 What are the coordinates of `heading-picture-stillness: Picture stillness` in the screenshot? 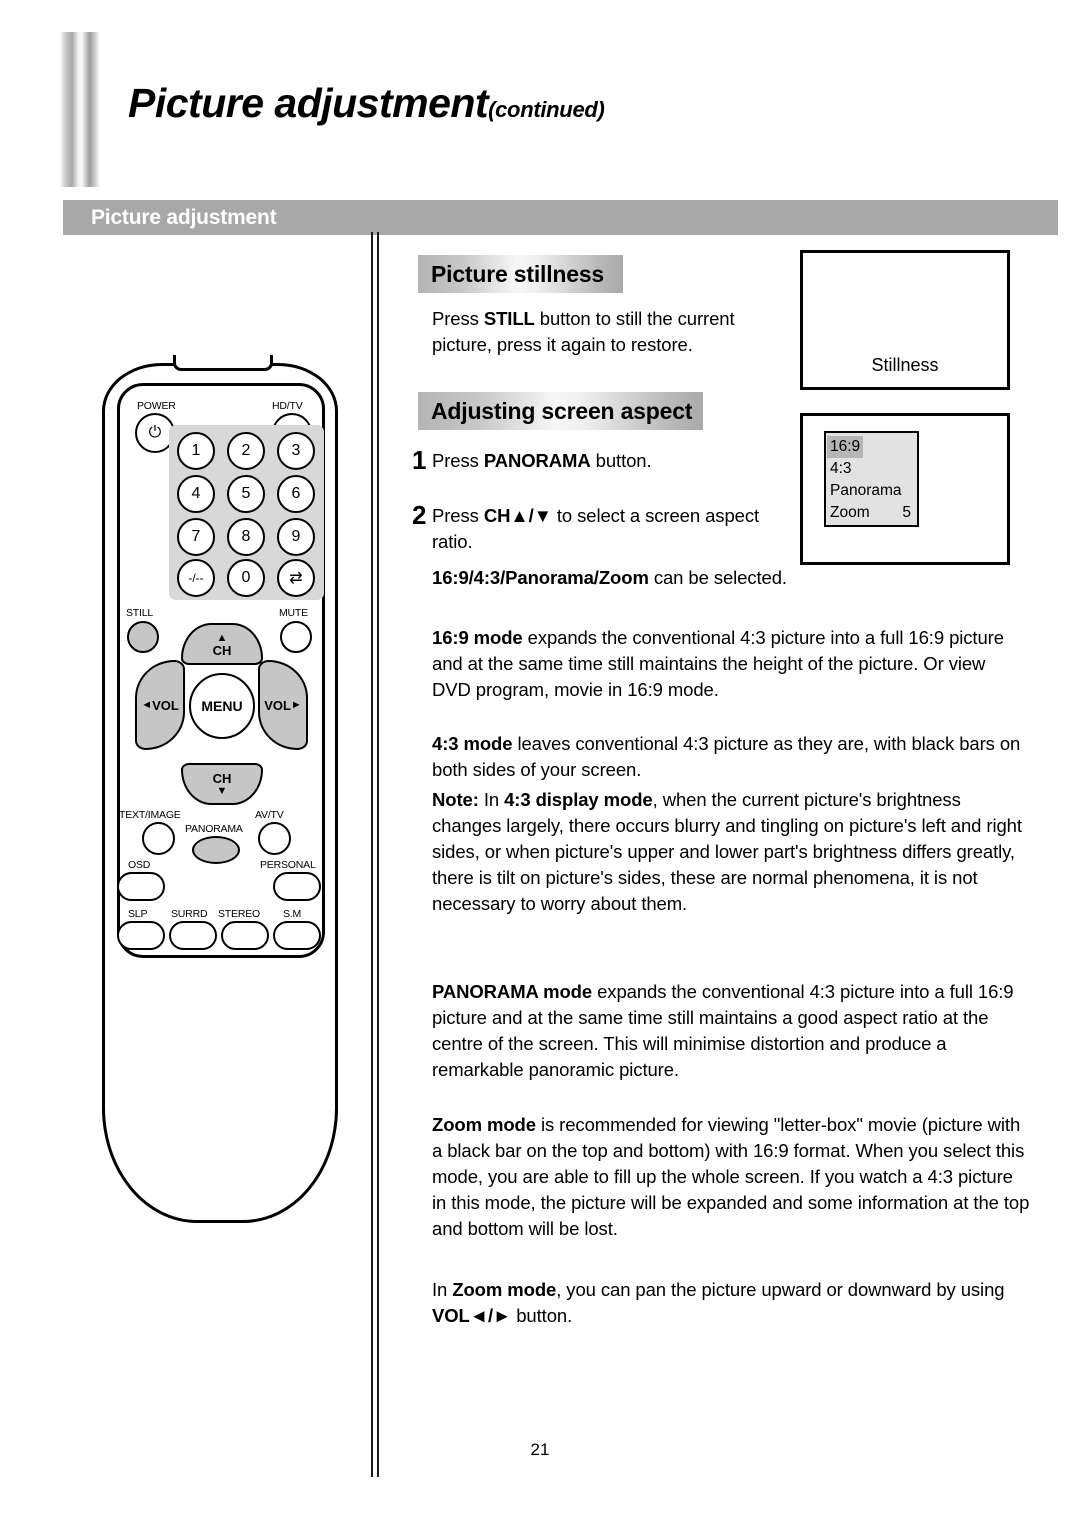 It's located at (520, 274).